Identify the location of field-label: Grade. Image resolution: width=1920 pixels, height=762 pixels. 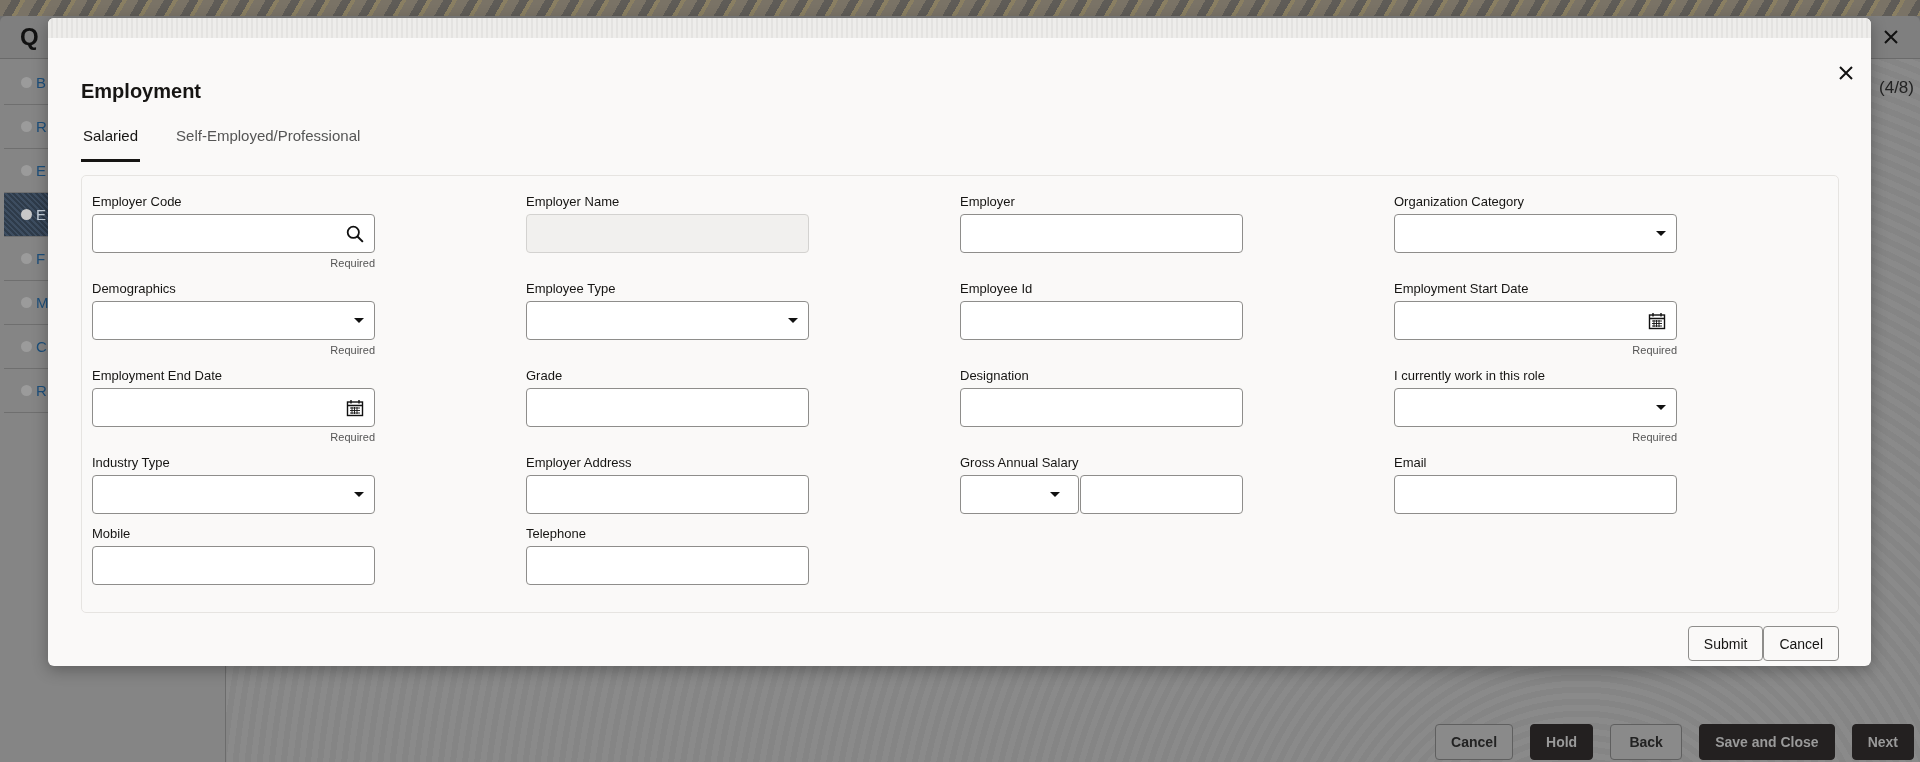
(545, 375).